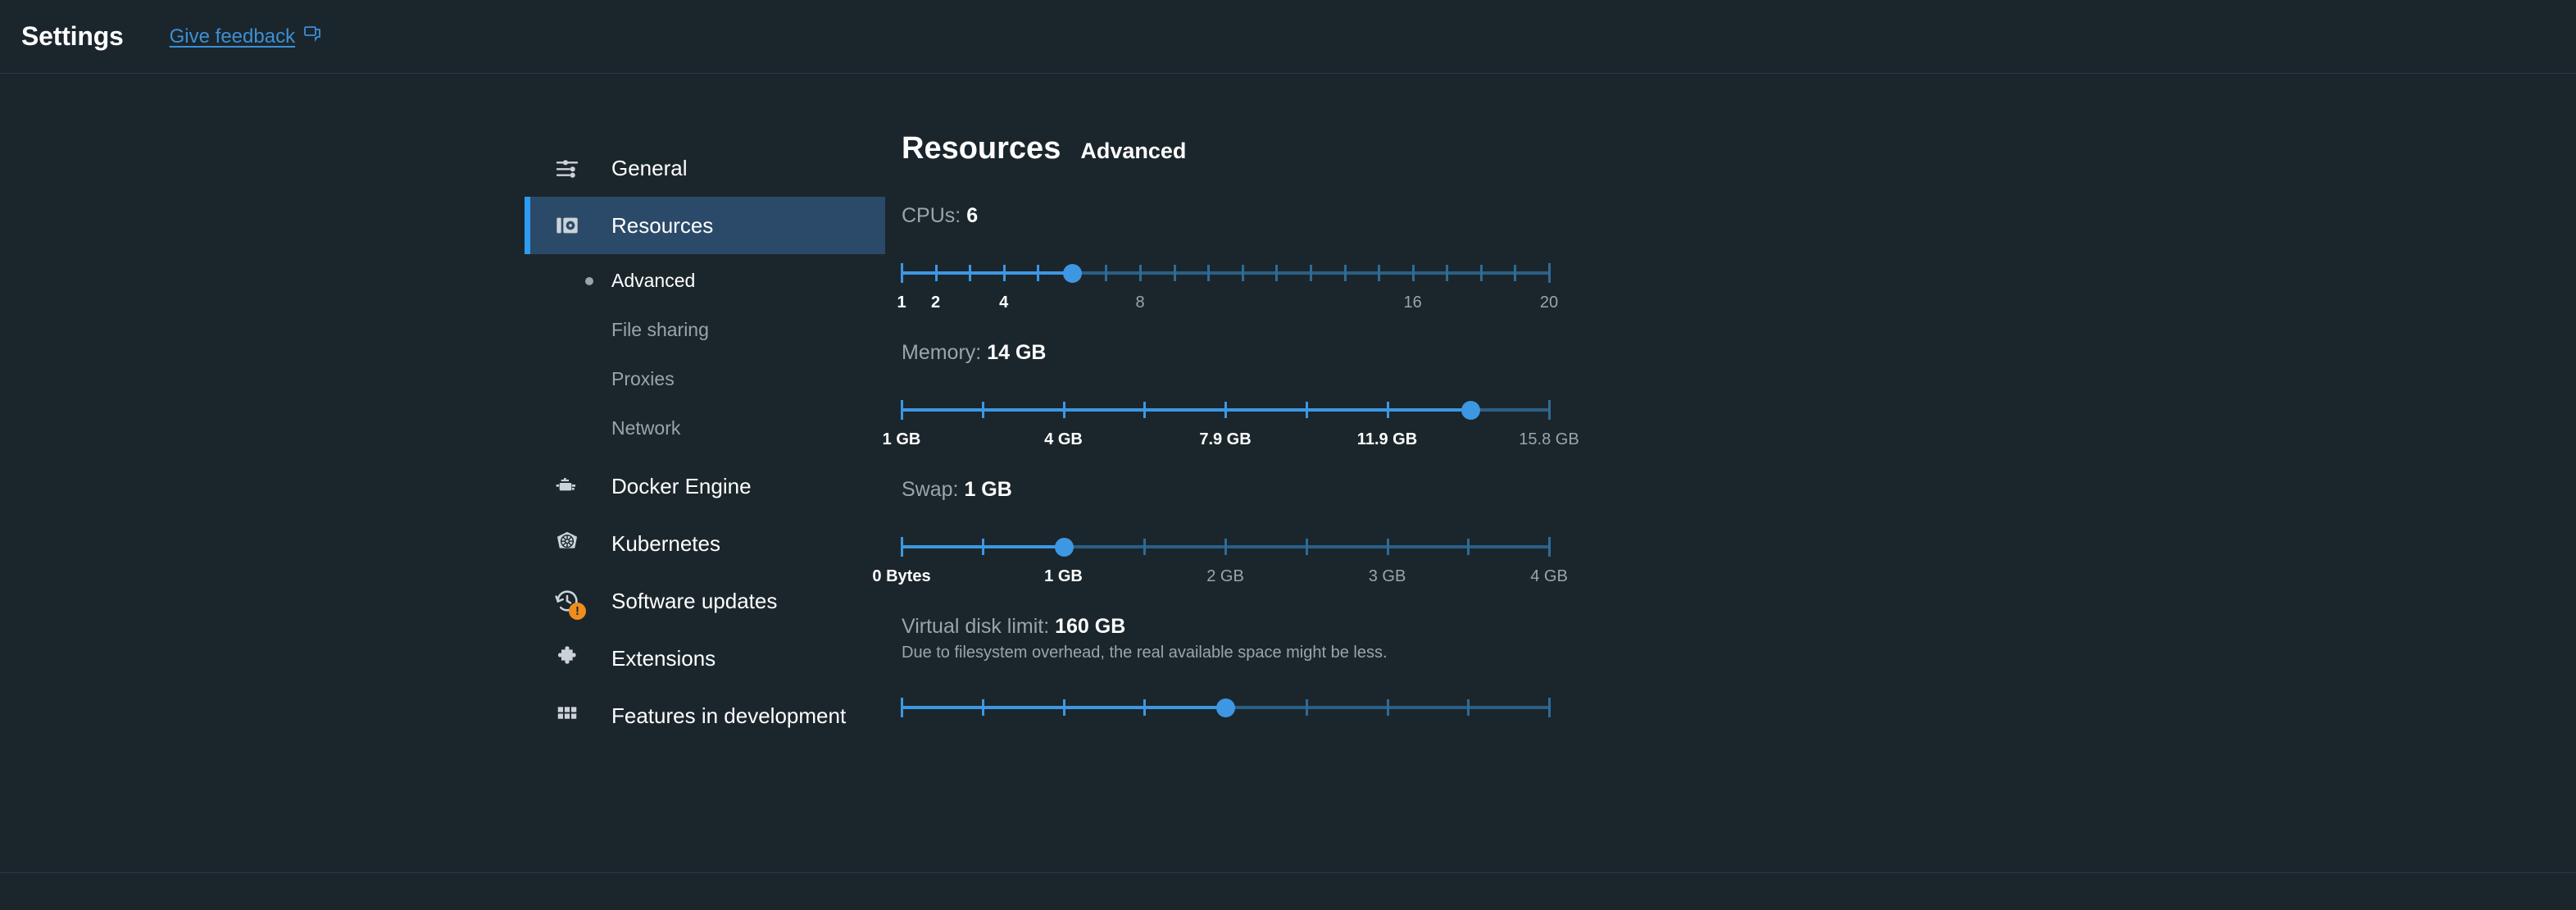 The image size is (2576, 910). What do you see at coordinates (1231, 443) in the screenshot?
I see `memory-scale: 1 GB 4 GB 7.9 GB 11.9 GB 15.8 GB` at bounding box center [1231, 443].